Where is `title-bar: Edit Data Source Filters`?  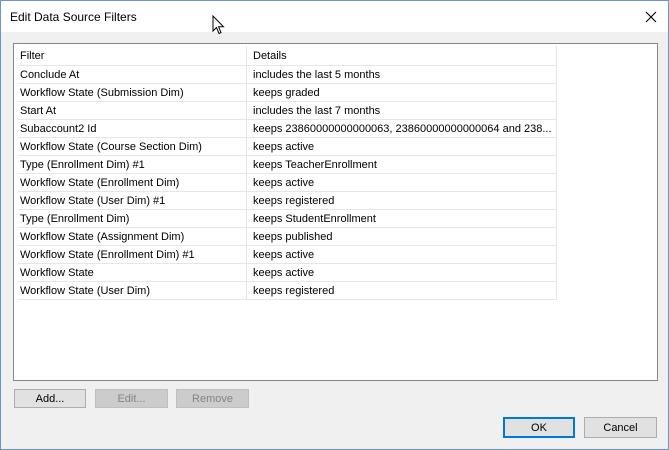
title-bar: Edit Data Source Filters is located at coordinates (334, 16).